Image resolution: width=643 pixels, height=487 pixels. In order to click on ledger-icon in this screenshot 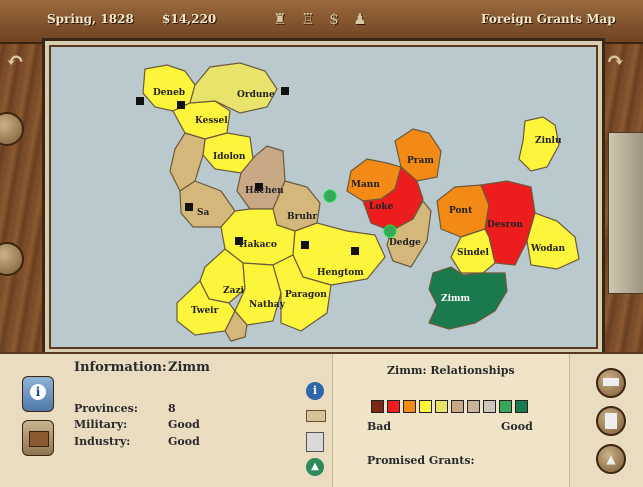, I will do `click(611, 421)`.